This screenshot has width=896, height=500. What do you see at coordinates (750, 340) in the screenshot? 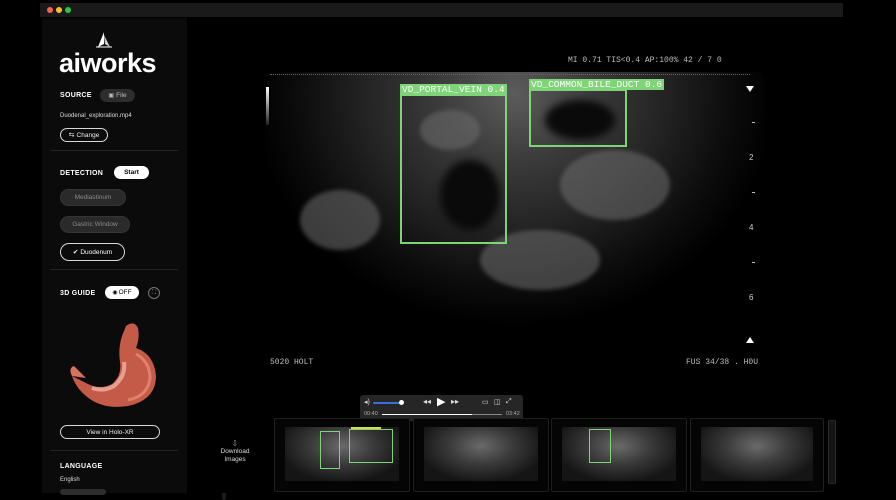
I see `depth-bottom-marker-icon` at bounding box center [750, 340].